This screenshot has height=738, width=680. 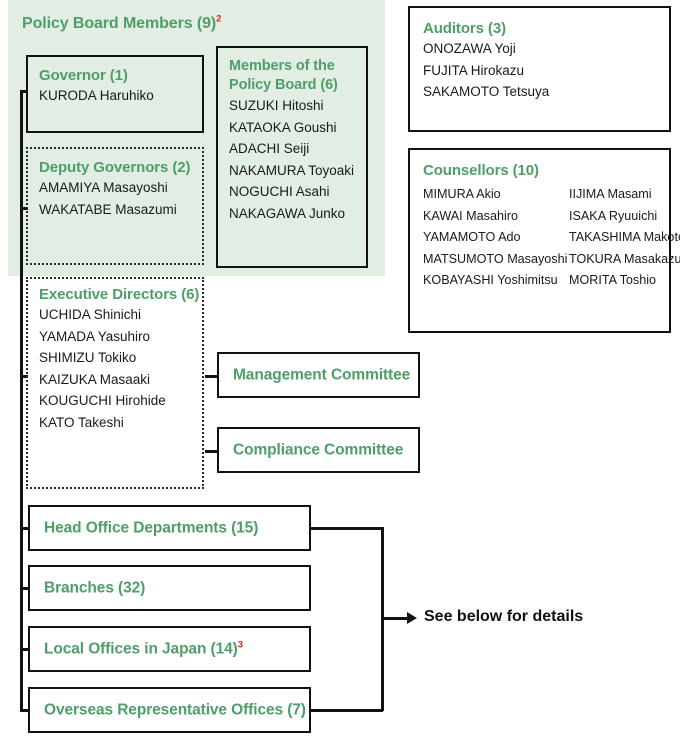 I want to click on governor-box: Governor (1) KURODA Haruhiko, so click(x=115, y=94).